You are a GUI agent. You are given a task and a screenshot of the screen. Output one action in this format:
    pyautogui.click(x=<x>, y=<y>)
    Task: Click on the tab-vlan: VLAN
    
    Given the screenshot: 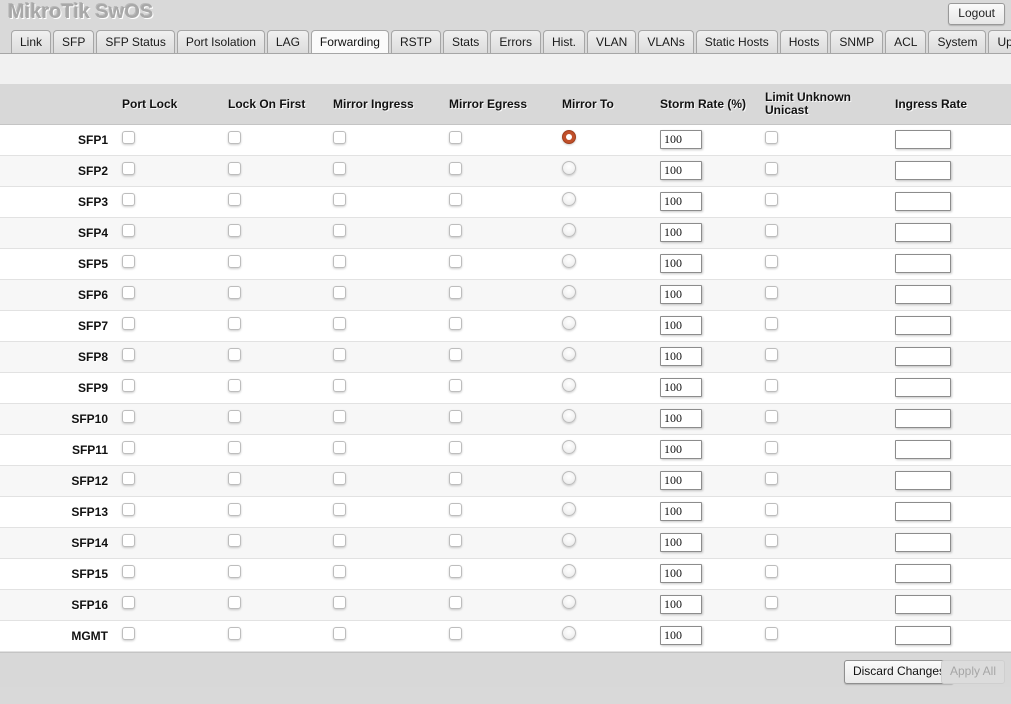 What is the action you would take?
    pyautogui.click(x=611, y=41)
    